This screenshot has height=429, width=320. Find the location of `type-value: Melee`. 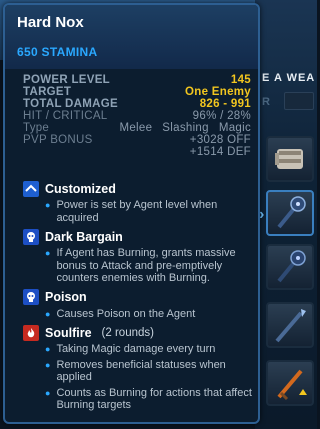

type-value: Melee is located at coordinates (136, 128).